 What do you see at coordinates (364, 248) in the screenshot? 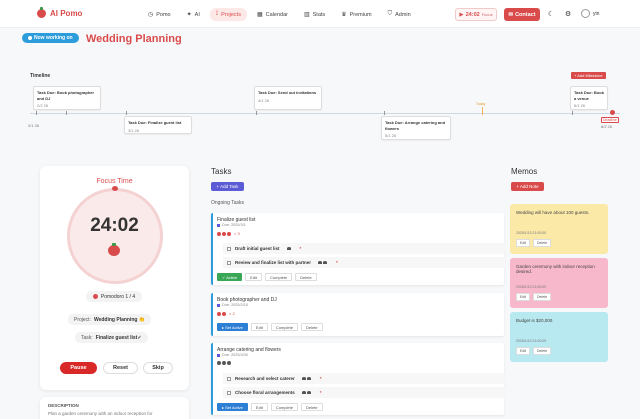
I see `subtask-row: Draft initial guest list *` at bounding box center [364, 248].